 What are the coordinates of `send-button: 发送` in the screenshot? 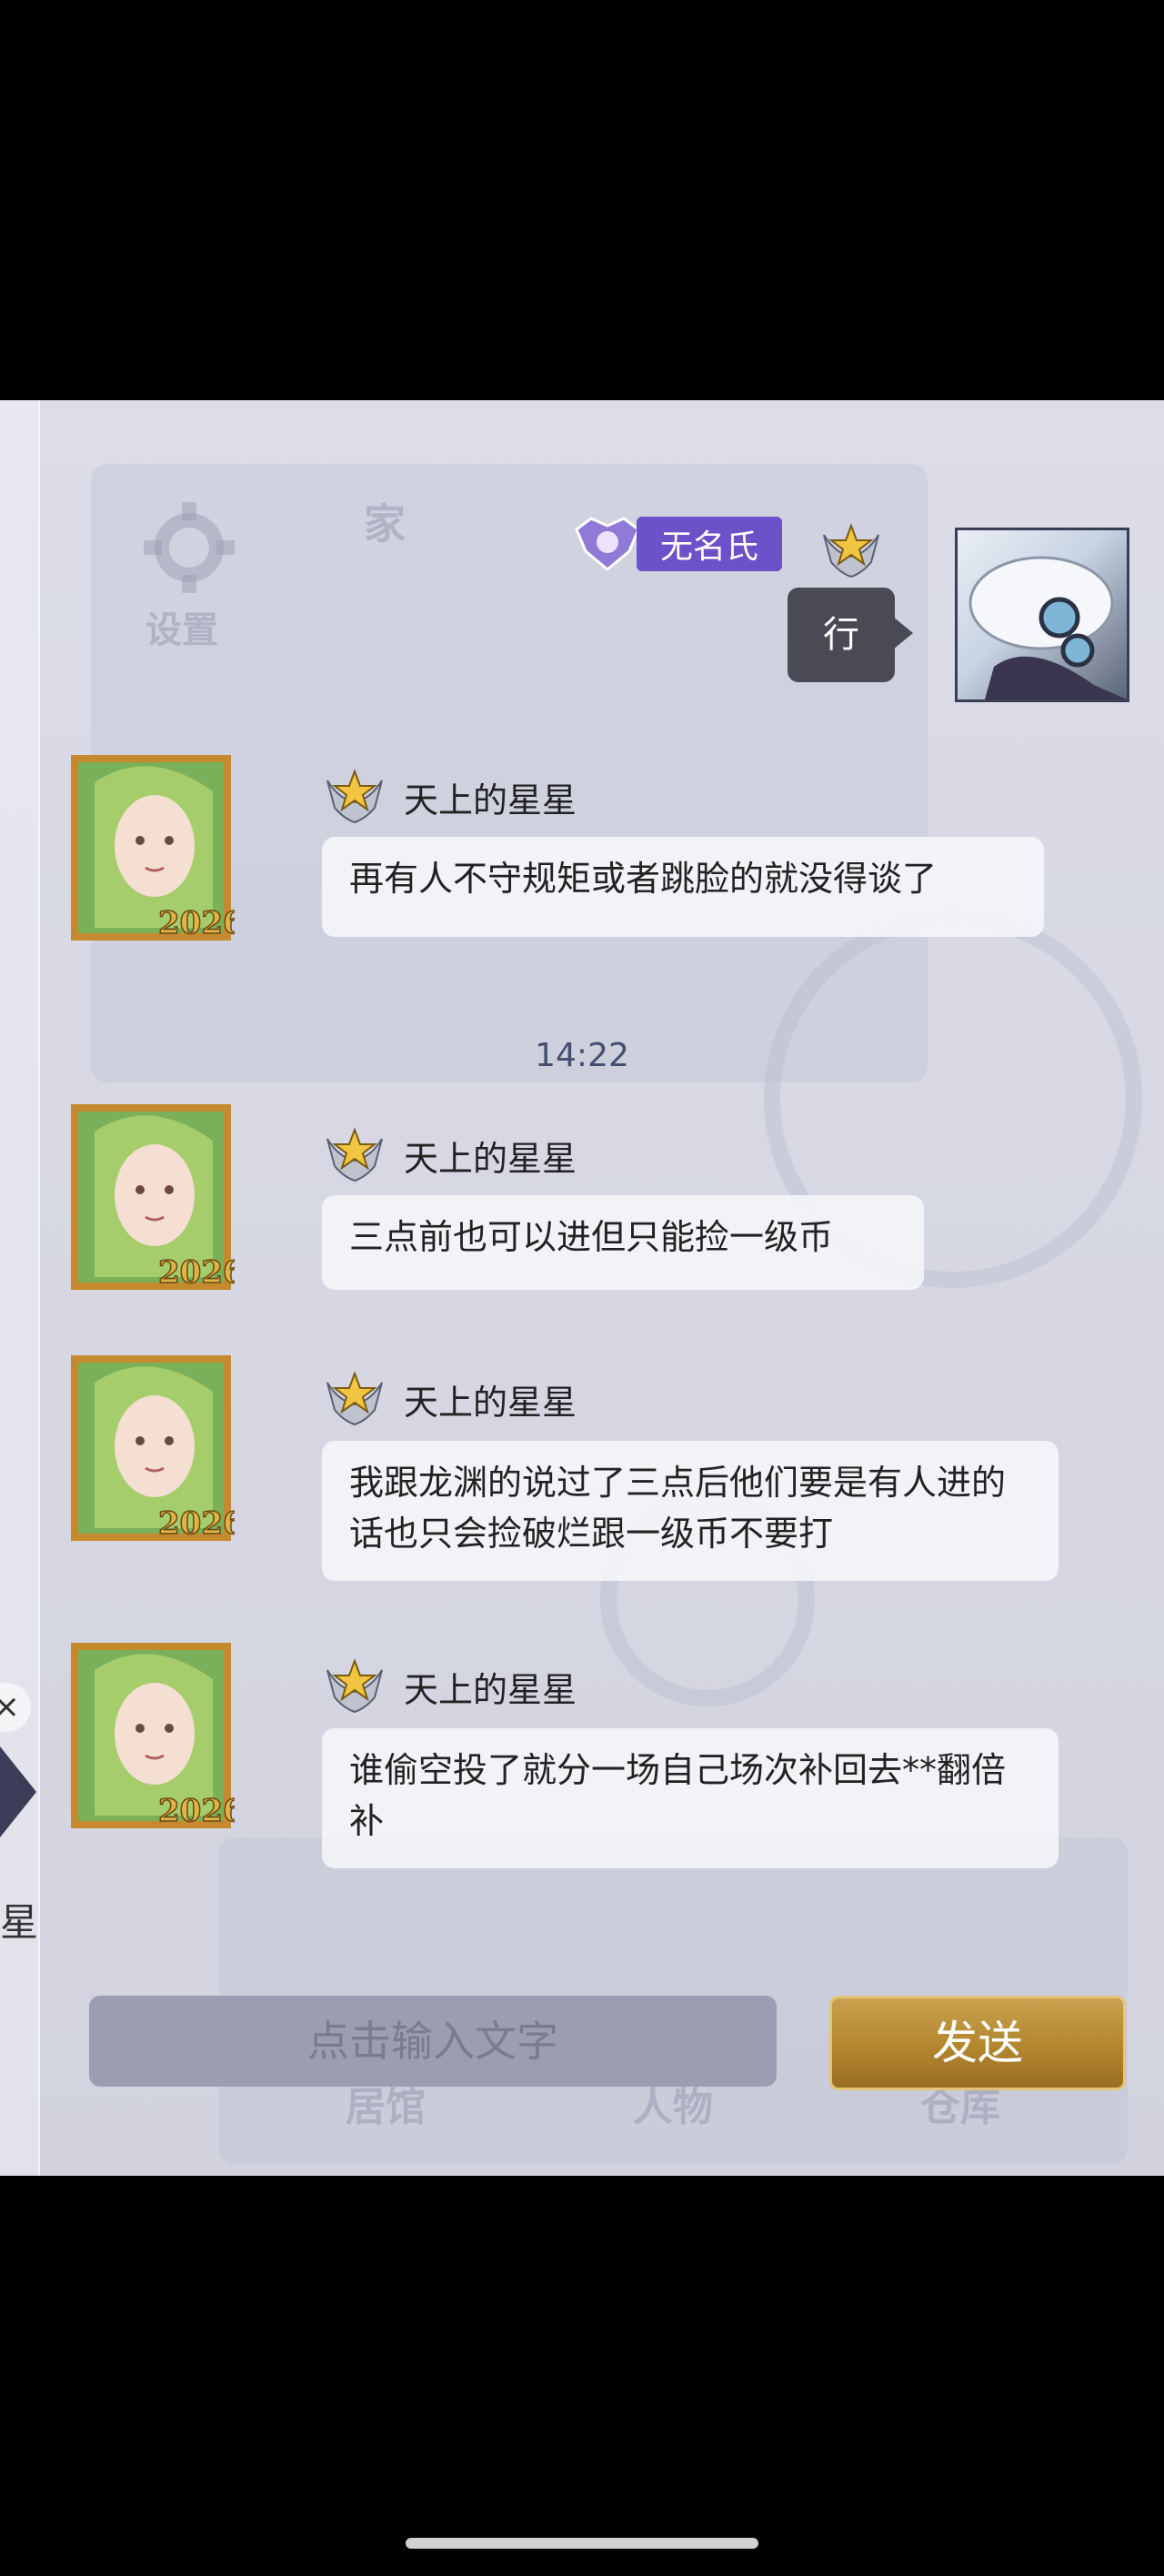 It's located at (978, 2043).